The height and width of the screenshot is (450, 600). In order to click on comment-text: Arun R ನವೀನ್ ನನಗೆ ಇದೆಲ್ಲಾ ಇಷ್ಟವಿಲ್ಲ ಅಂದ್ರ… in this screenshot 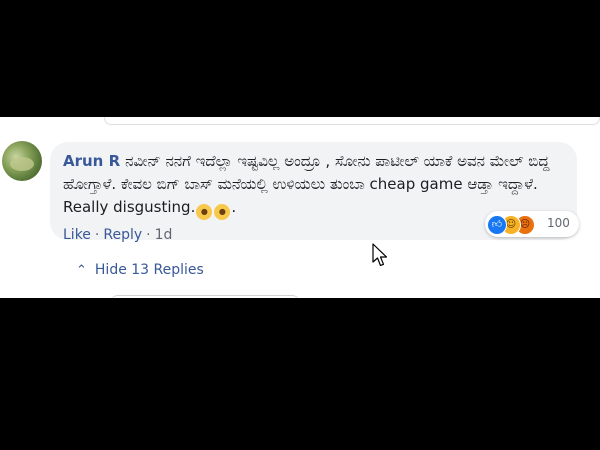, I will do `click(313, 185)`.